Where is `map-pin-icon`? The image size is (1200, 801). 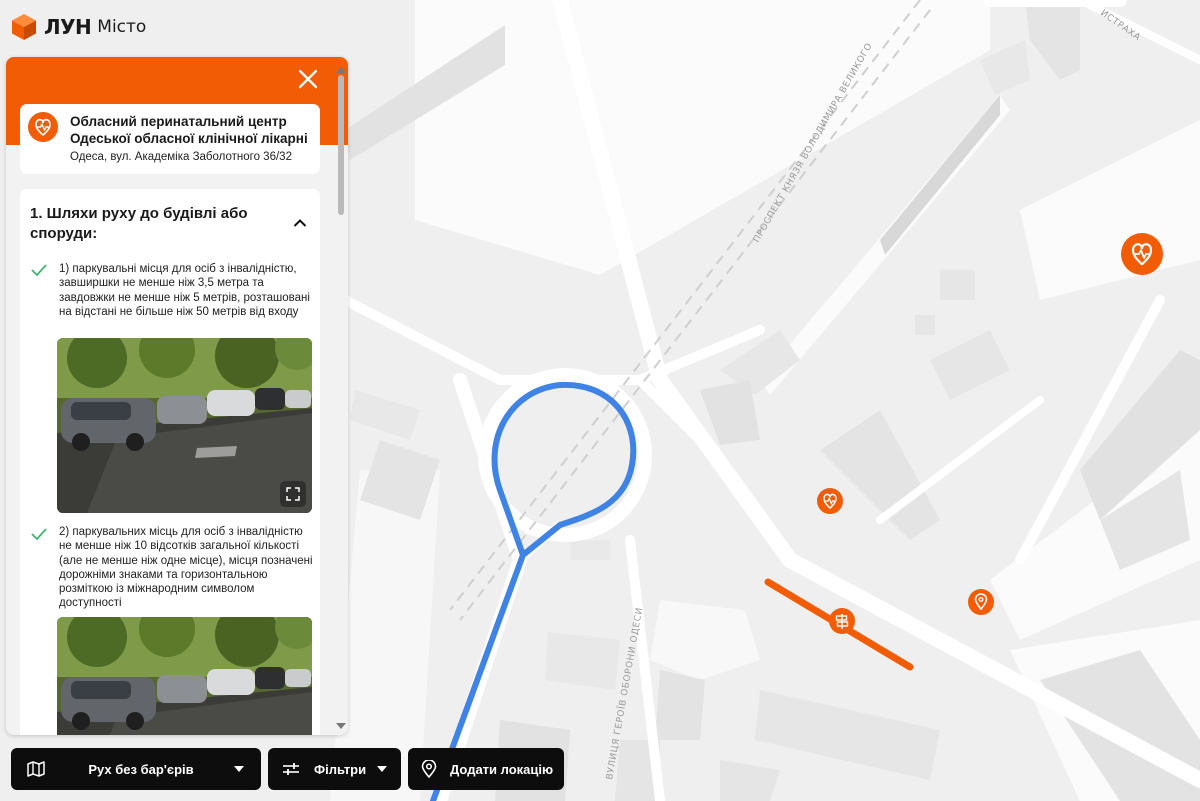
map-pin-icon is located at coordinates (429, 769).